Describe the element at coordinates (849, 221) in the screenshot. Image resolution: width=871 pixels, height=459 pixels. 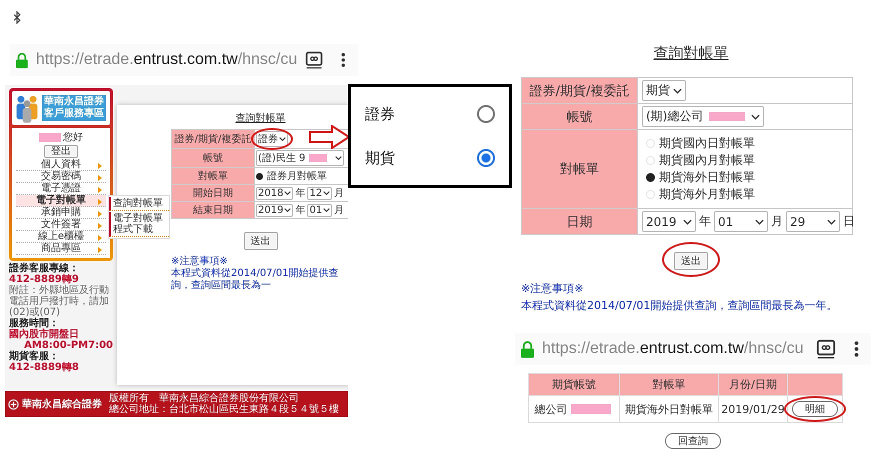
I see `unit-label: 日` at that location.